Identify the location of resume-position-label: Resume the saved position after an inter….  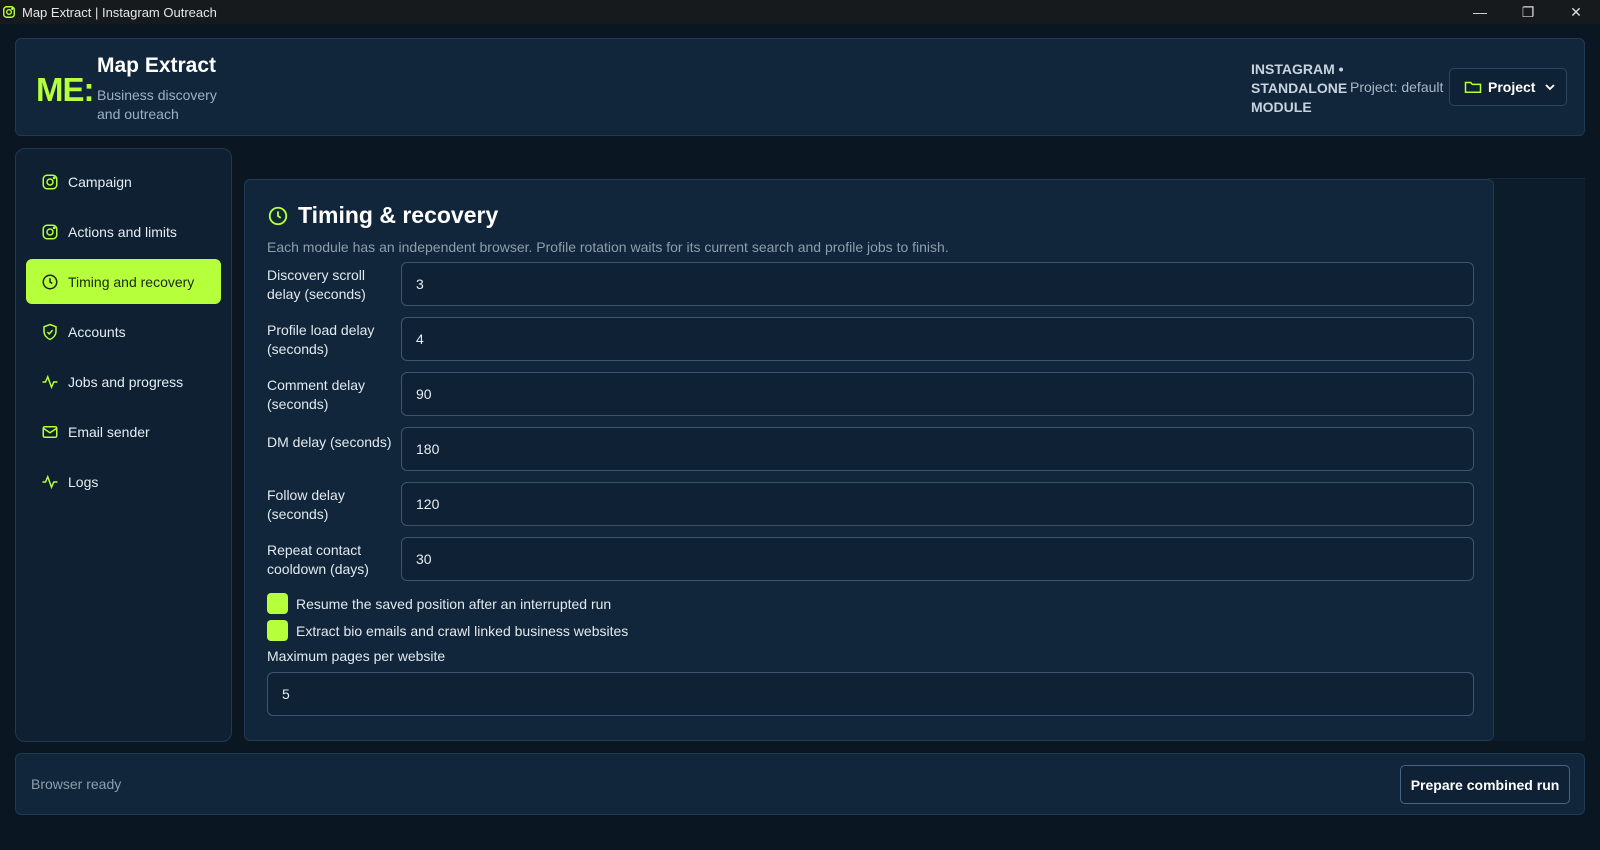
(454, 603).